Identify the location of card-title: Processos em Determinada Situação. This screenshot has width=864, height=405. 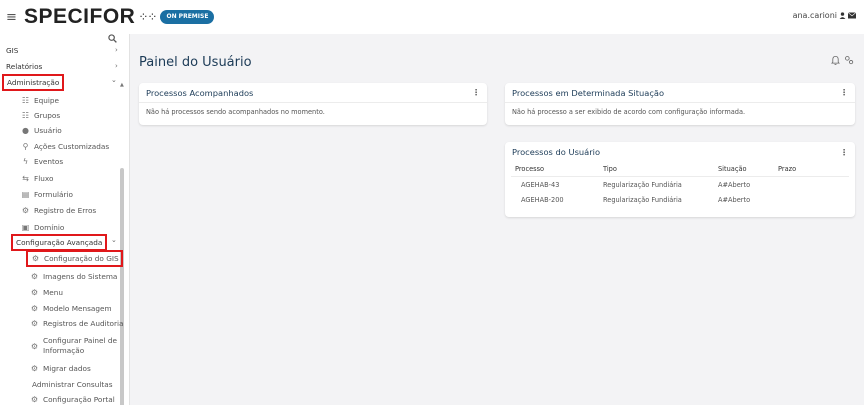
(588, 92).